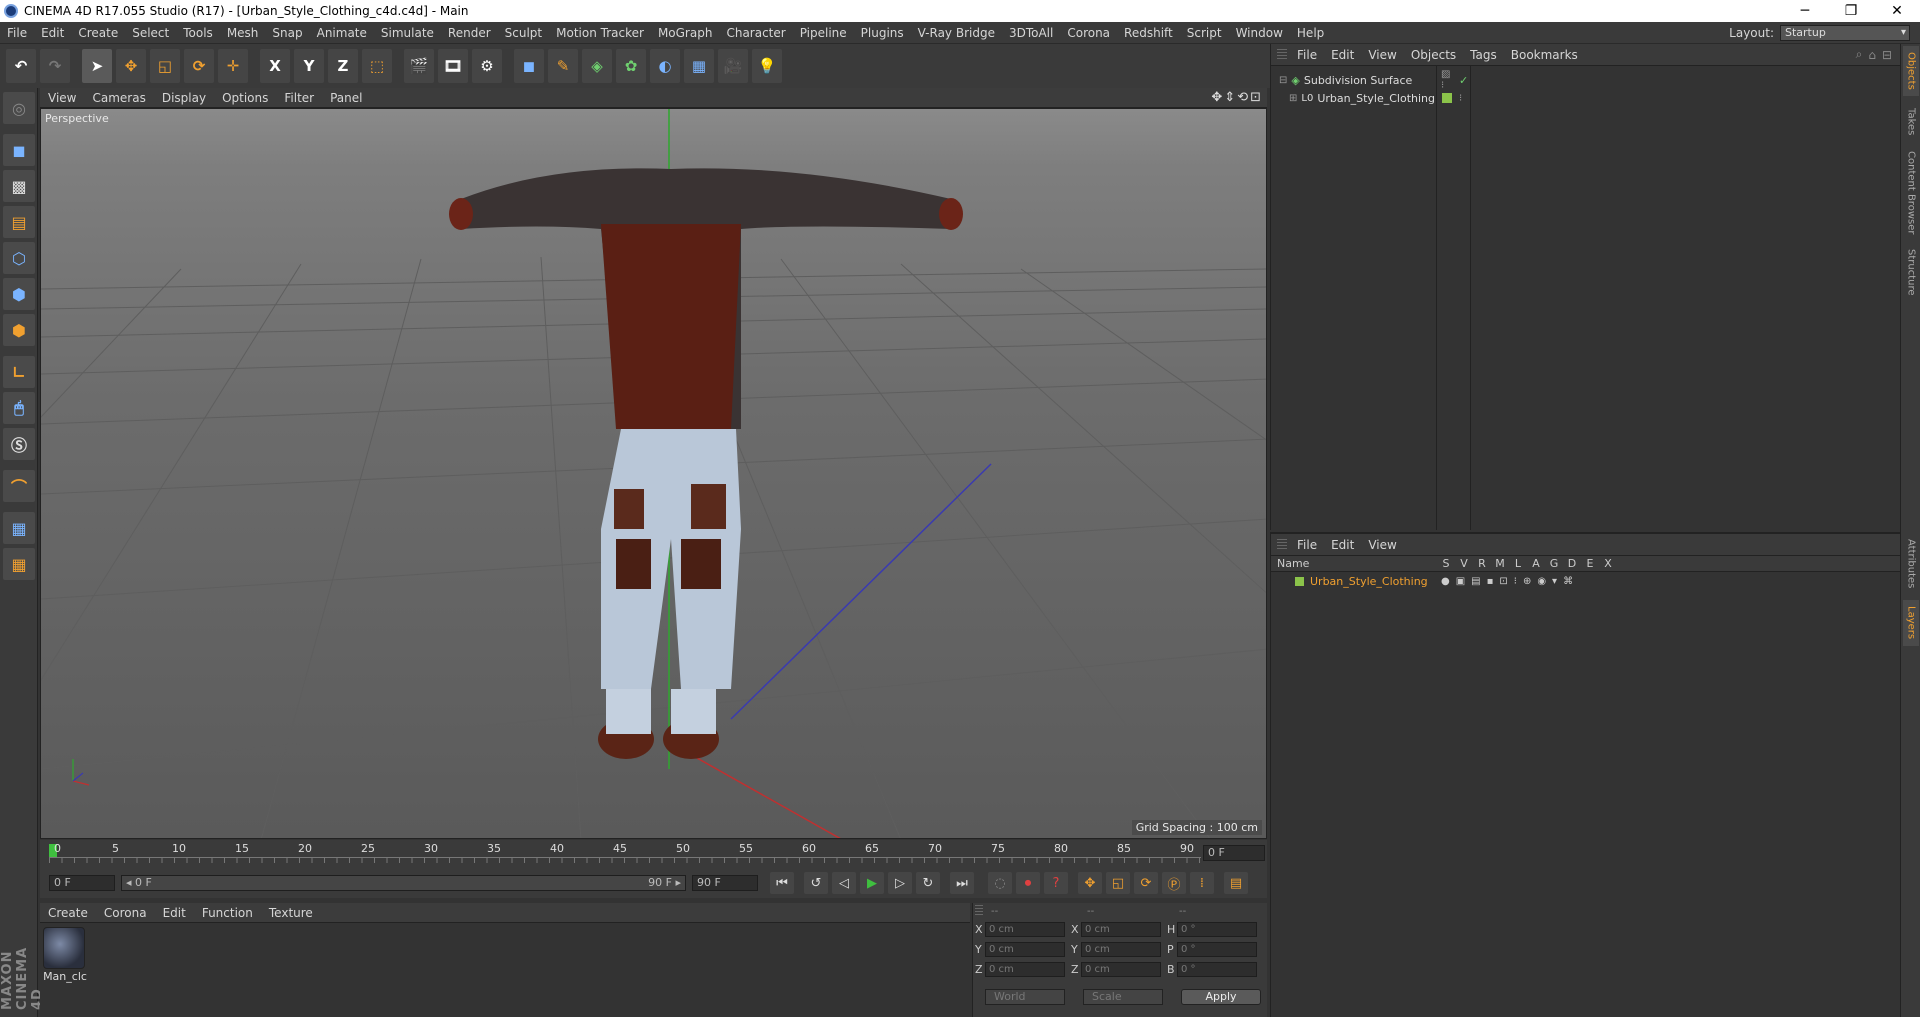 The image size is (1920, 1017). Describe the element at coordinates (1445, 80) in the screenshot. I see `edit-render-toggle-icon: ▨ ⁝` at that location.